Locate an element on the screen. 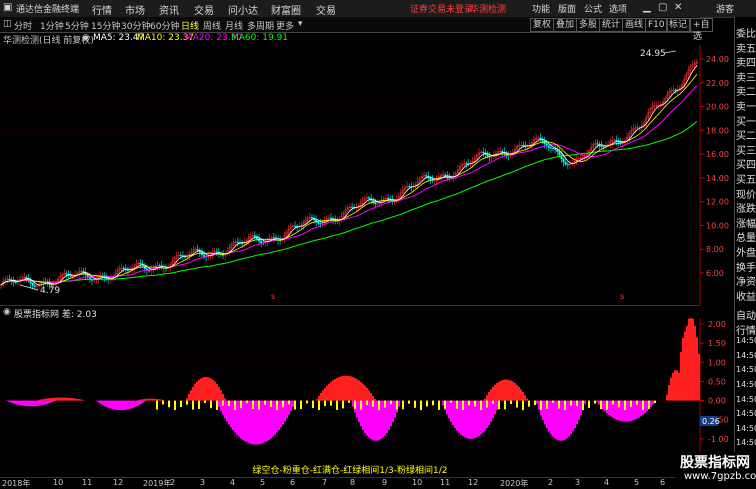 Image resolution: width=756 pixels, height=489 pixels. login-status: 证券交易未登录 is located at coordinates (441, 8).